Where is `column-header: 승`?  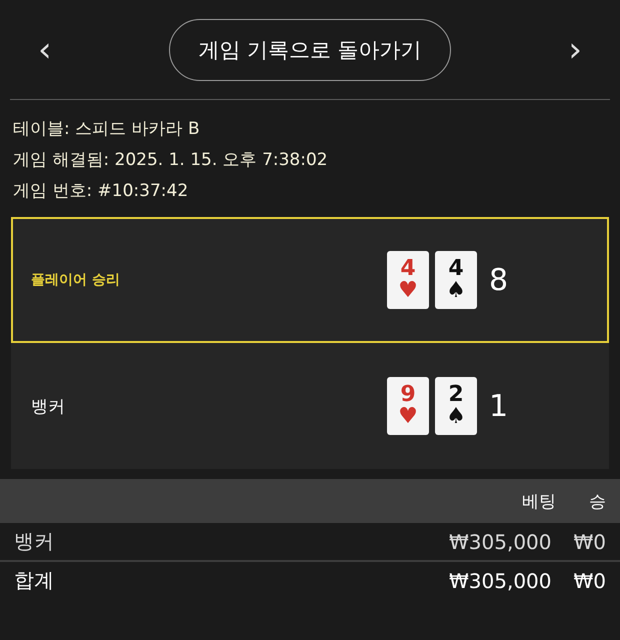
column-header: 승 is located at coordinates (597, 501).